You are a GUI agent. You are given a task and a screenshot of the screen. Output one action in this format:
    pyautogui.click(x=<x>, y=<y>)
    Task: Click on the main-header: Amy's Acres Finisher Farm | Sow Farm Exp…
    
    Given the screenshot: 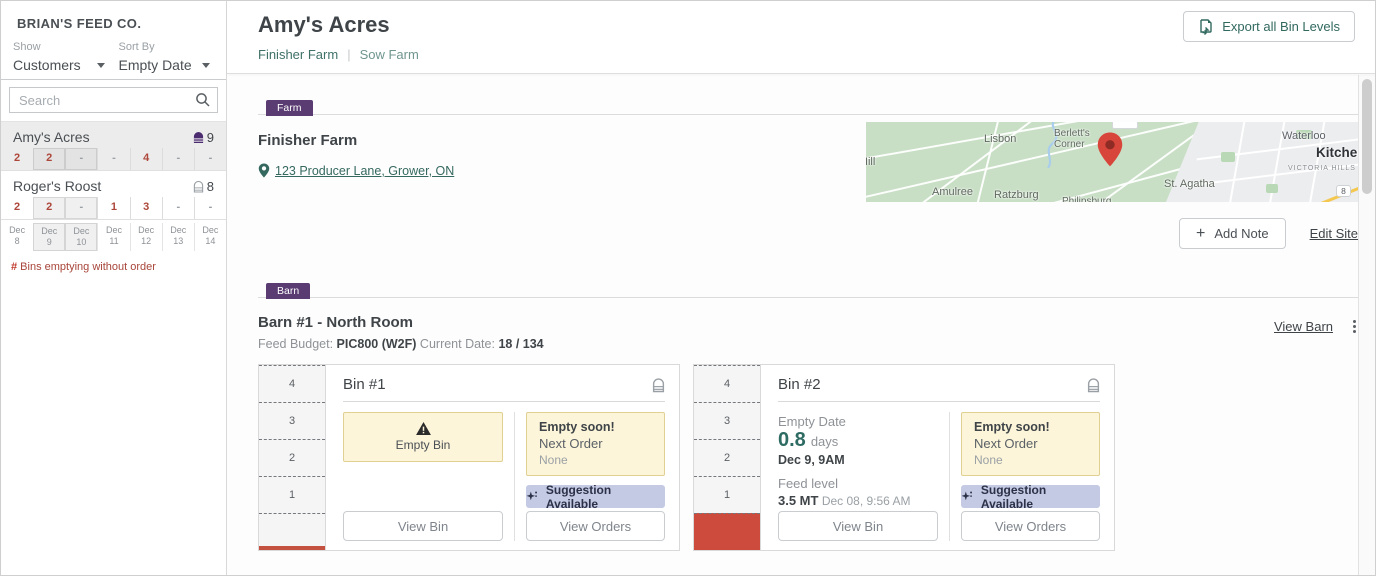 What is the action you would take?
    pyautogui.click(x=801, y=37)
    